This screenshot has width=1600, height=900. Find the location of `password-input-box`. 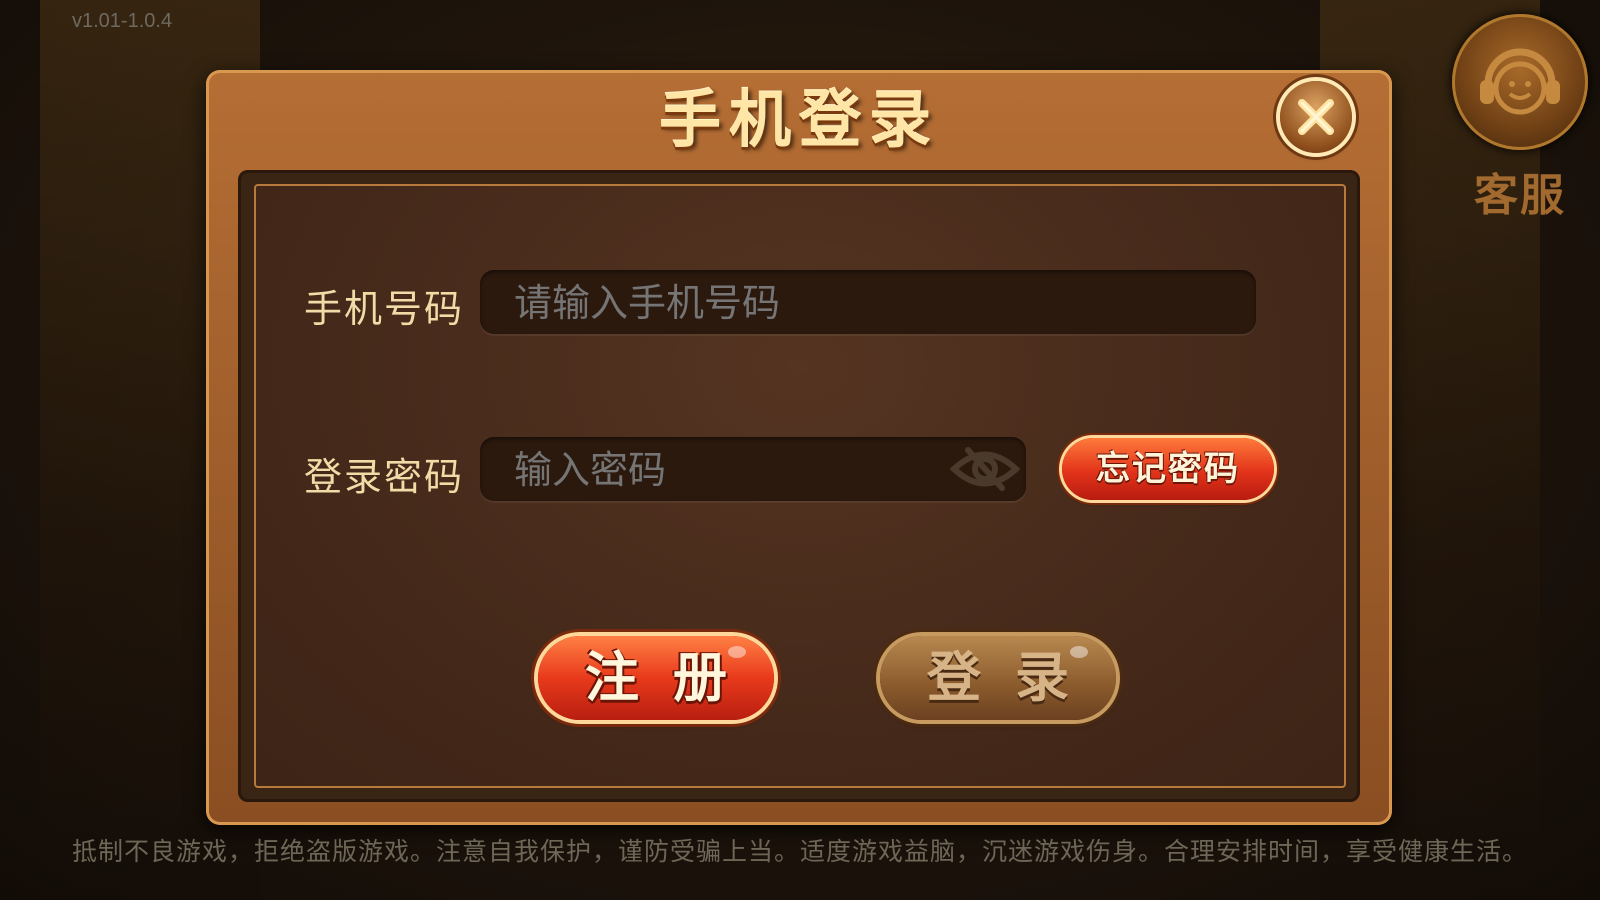

password-input-box is located at coordinates (753, 470).